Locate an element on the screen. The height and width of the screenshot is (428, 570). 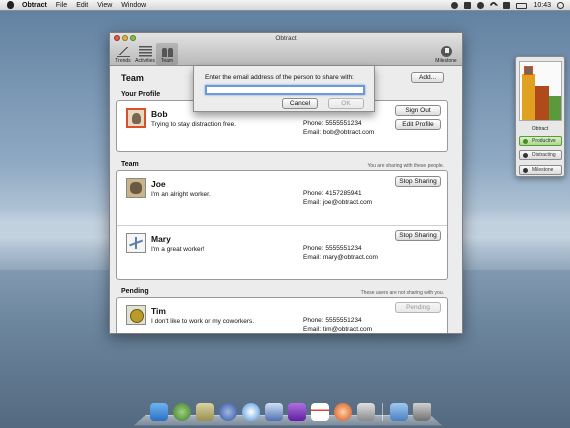
calendar-icon is located at coordinates (320, 412).